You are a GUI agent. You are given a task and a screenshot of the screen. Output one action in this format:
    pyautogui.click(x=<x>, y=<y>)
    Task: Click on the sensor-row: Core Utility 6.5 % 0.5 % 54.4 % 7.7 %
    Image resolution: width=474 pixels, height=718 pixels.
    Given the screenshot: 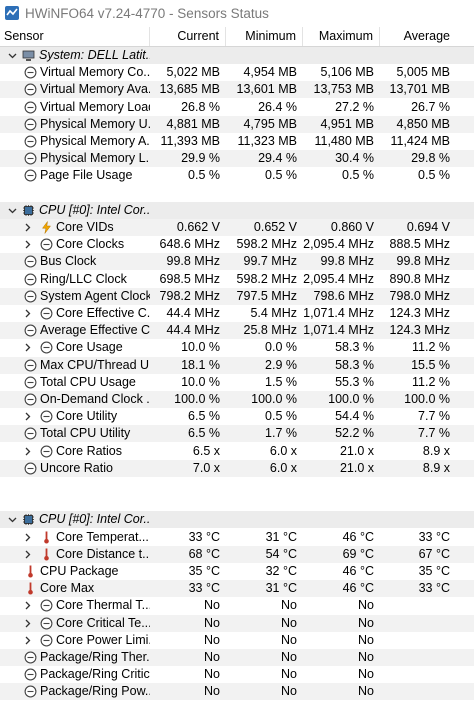 What is the action you would take?
    pyautogui.click(x=237, y=416)
    